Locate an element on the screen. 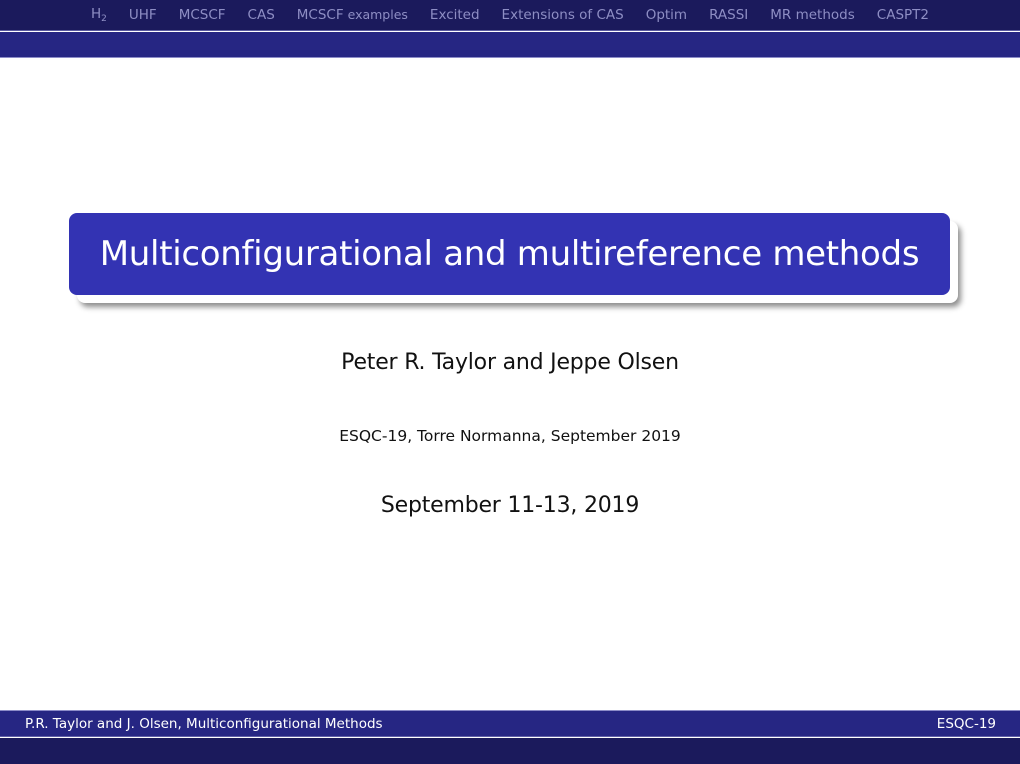 This screenshot has height=764, width=1020. footer-bottom-bar is located at coordinates (510, 751).